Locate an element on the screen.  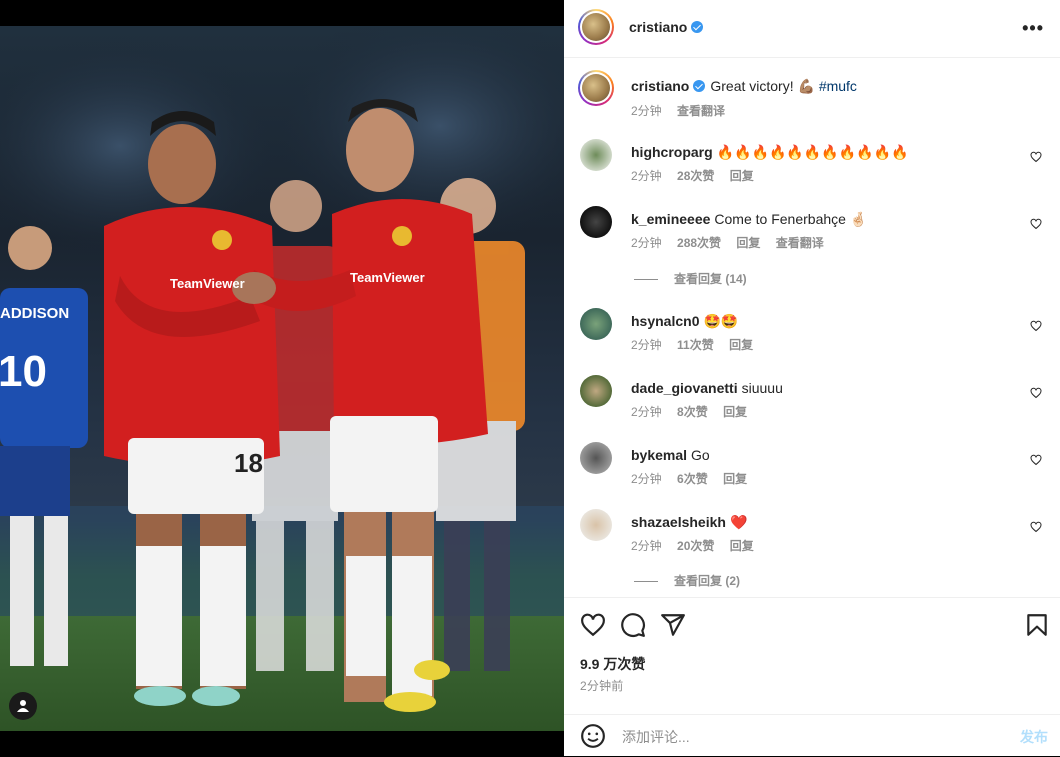
jersey-number-text: 10 is located at coordinates (23, 371).